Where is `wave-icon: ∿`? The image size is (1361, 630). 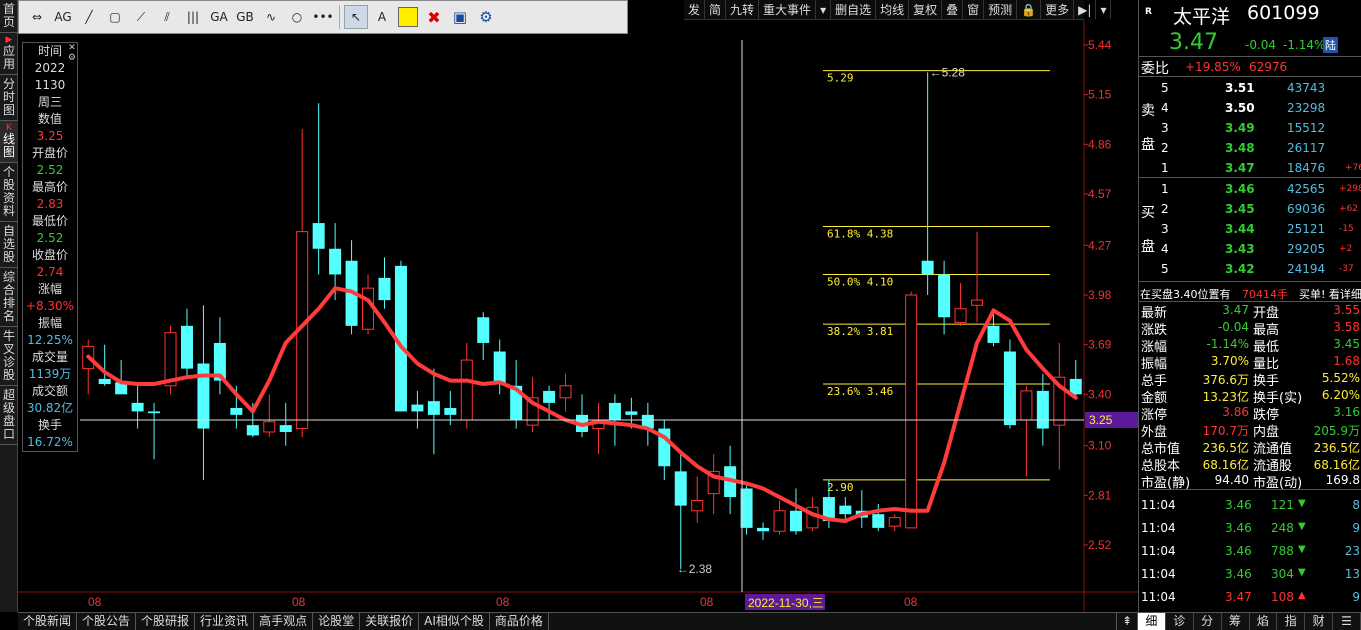
wave-icon: ∿ is located at coordinates (271, 17).